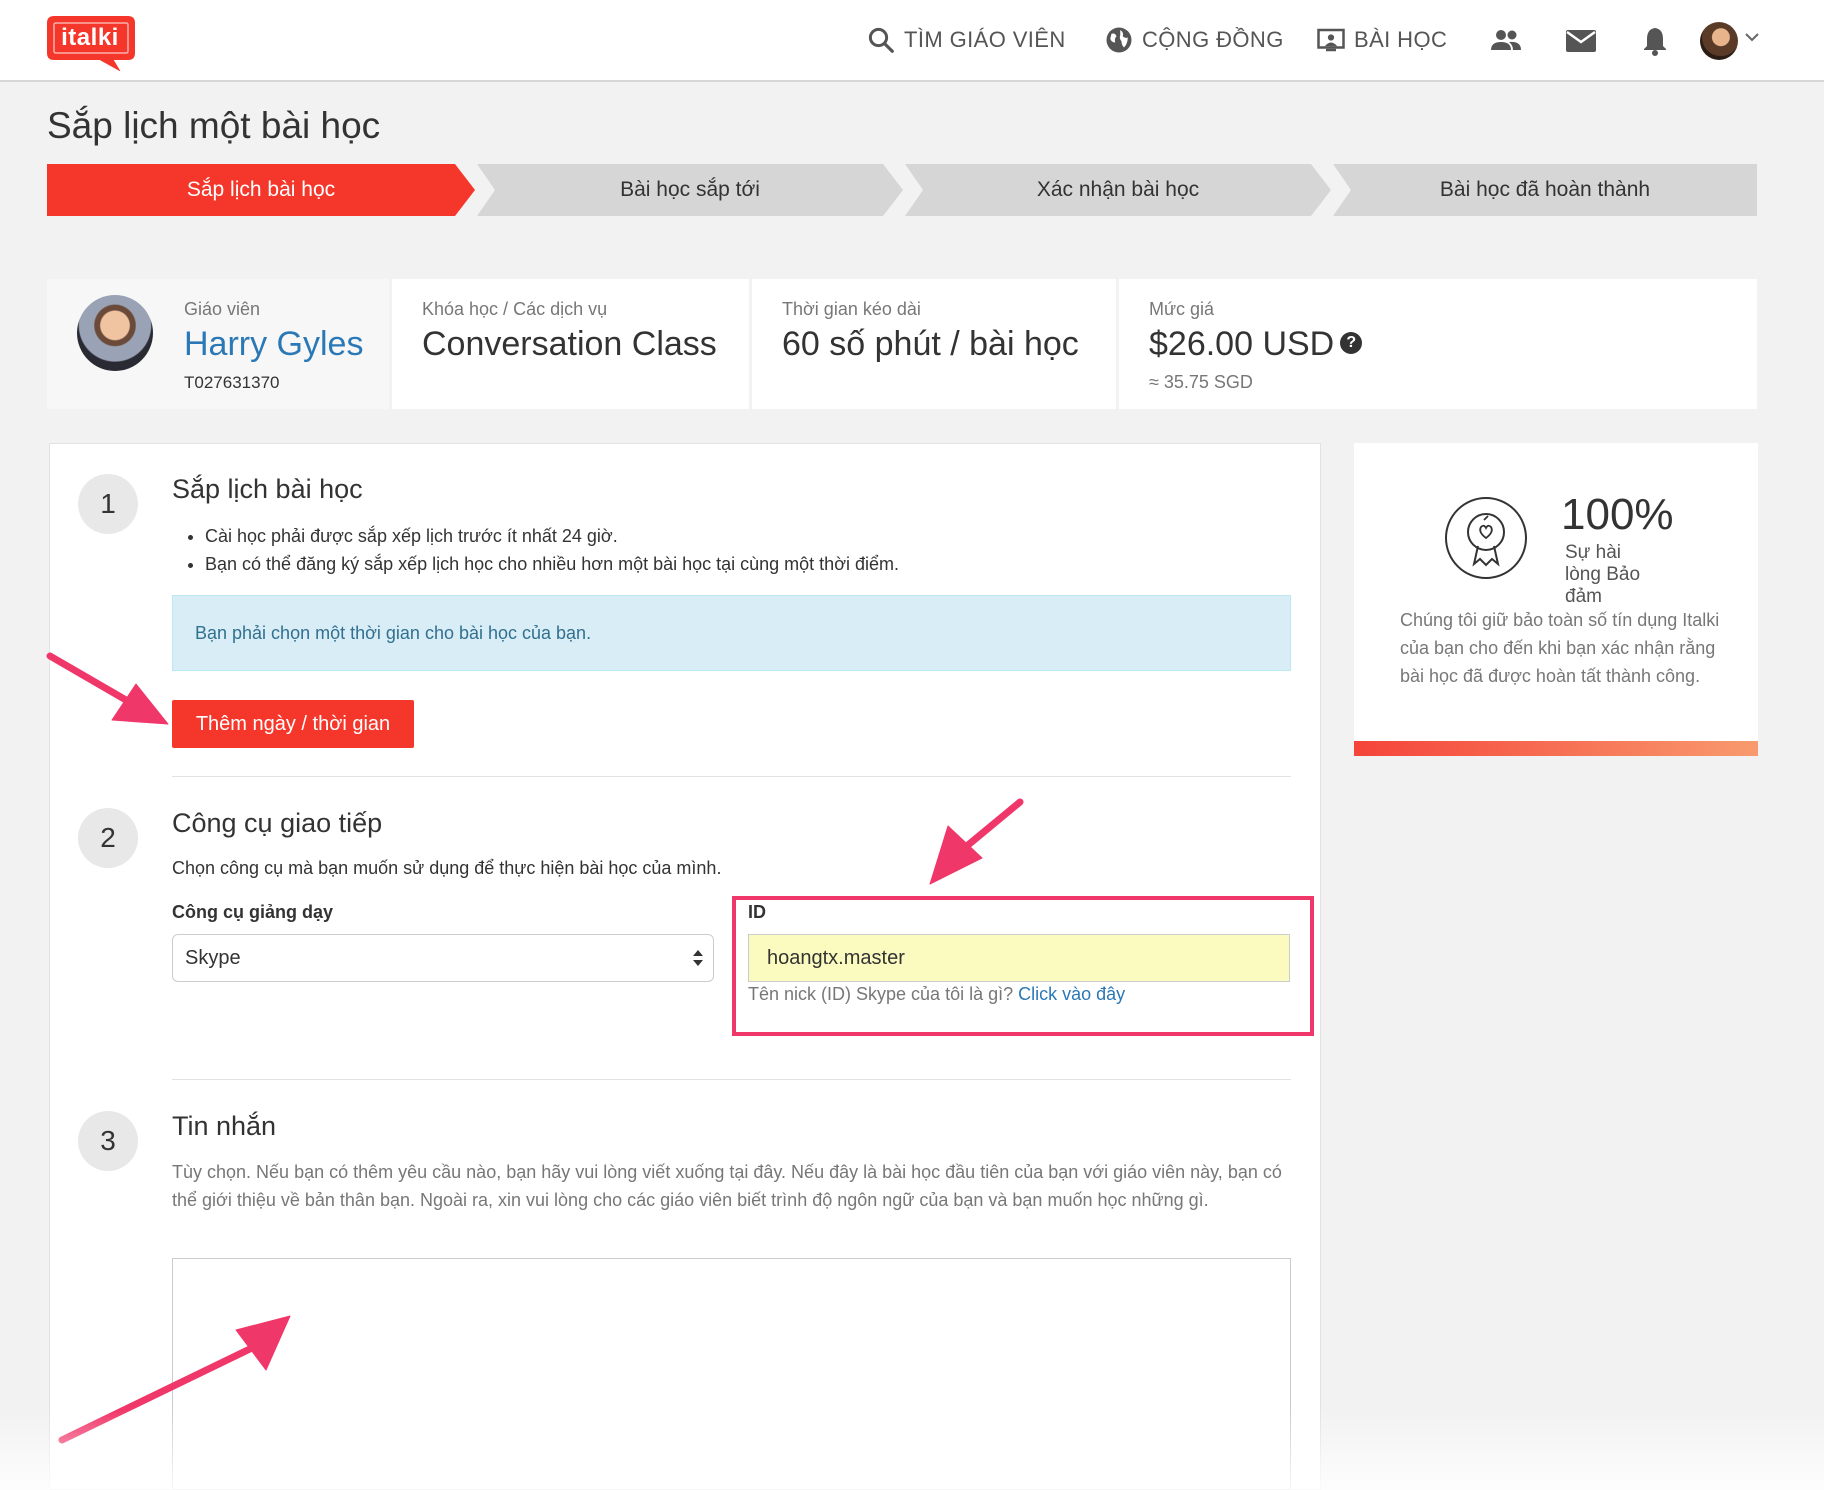  Describe the element at coordinates (1486, 538) in the screenshot. I see `award-badge-icon` at that location.